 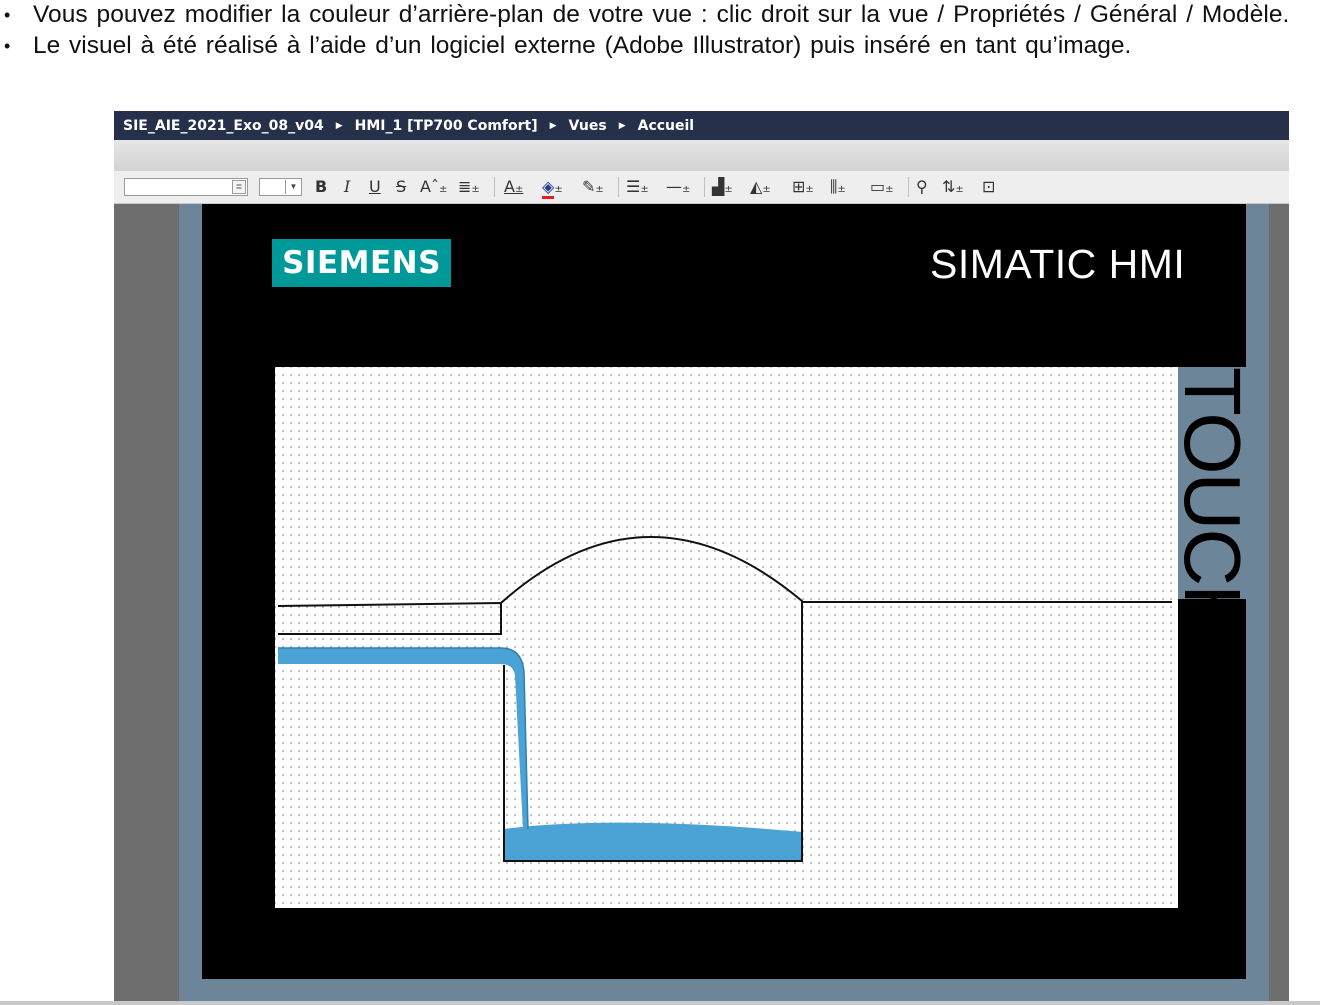 I want to click on font-color-icon: A±, so click(x=513, y=187).